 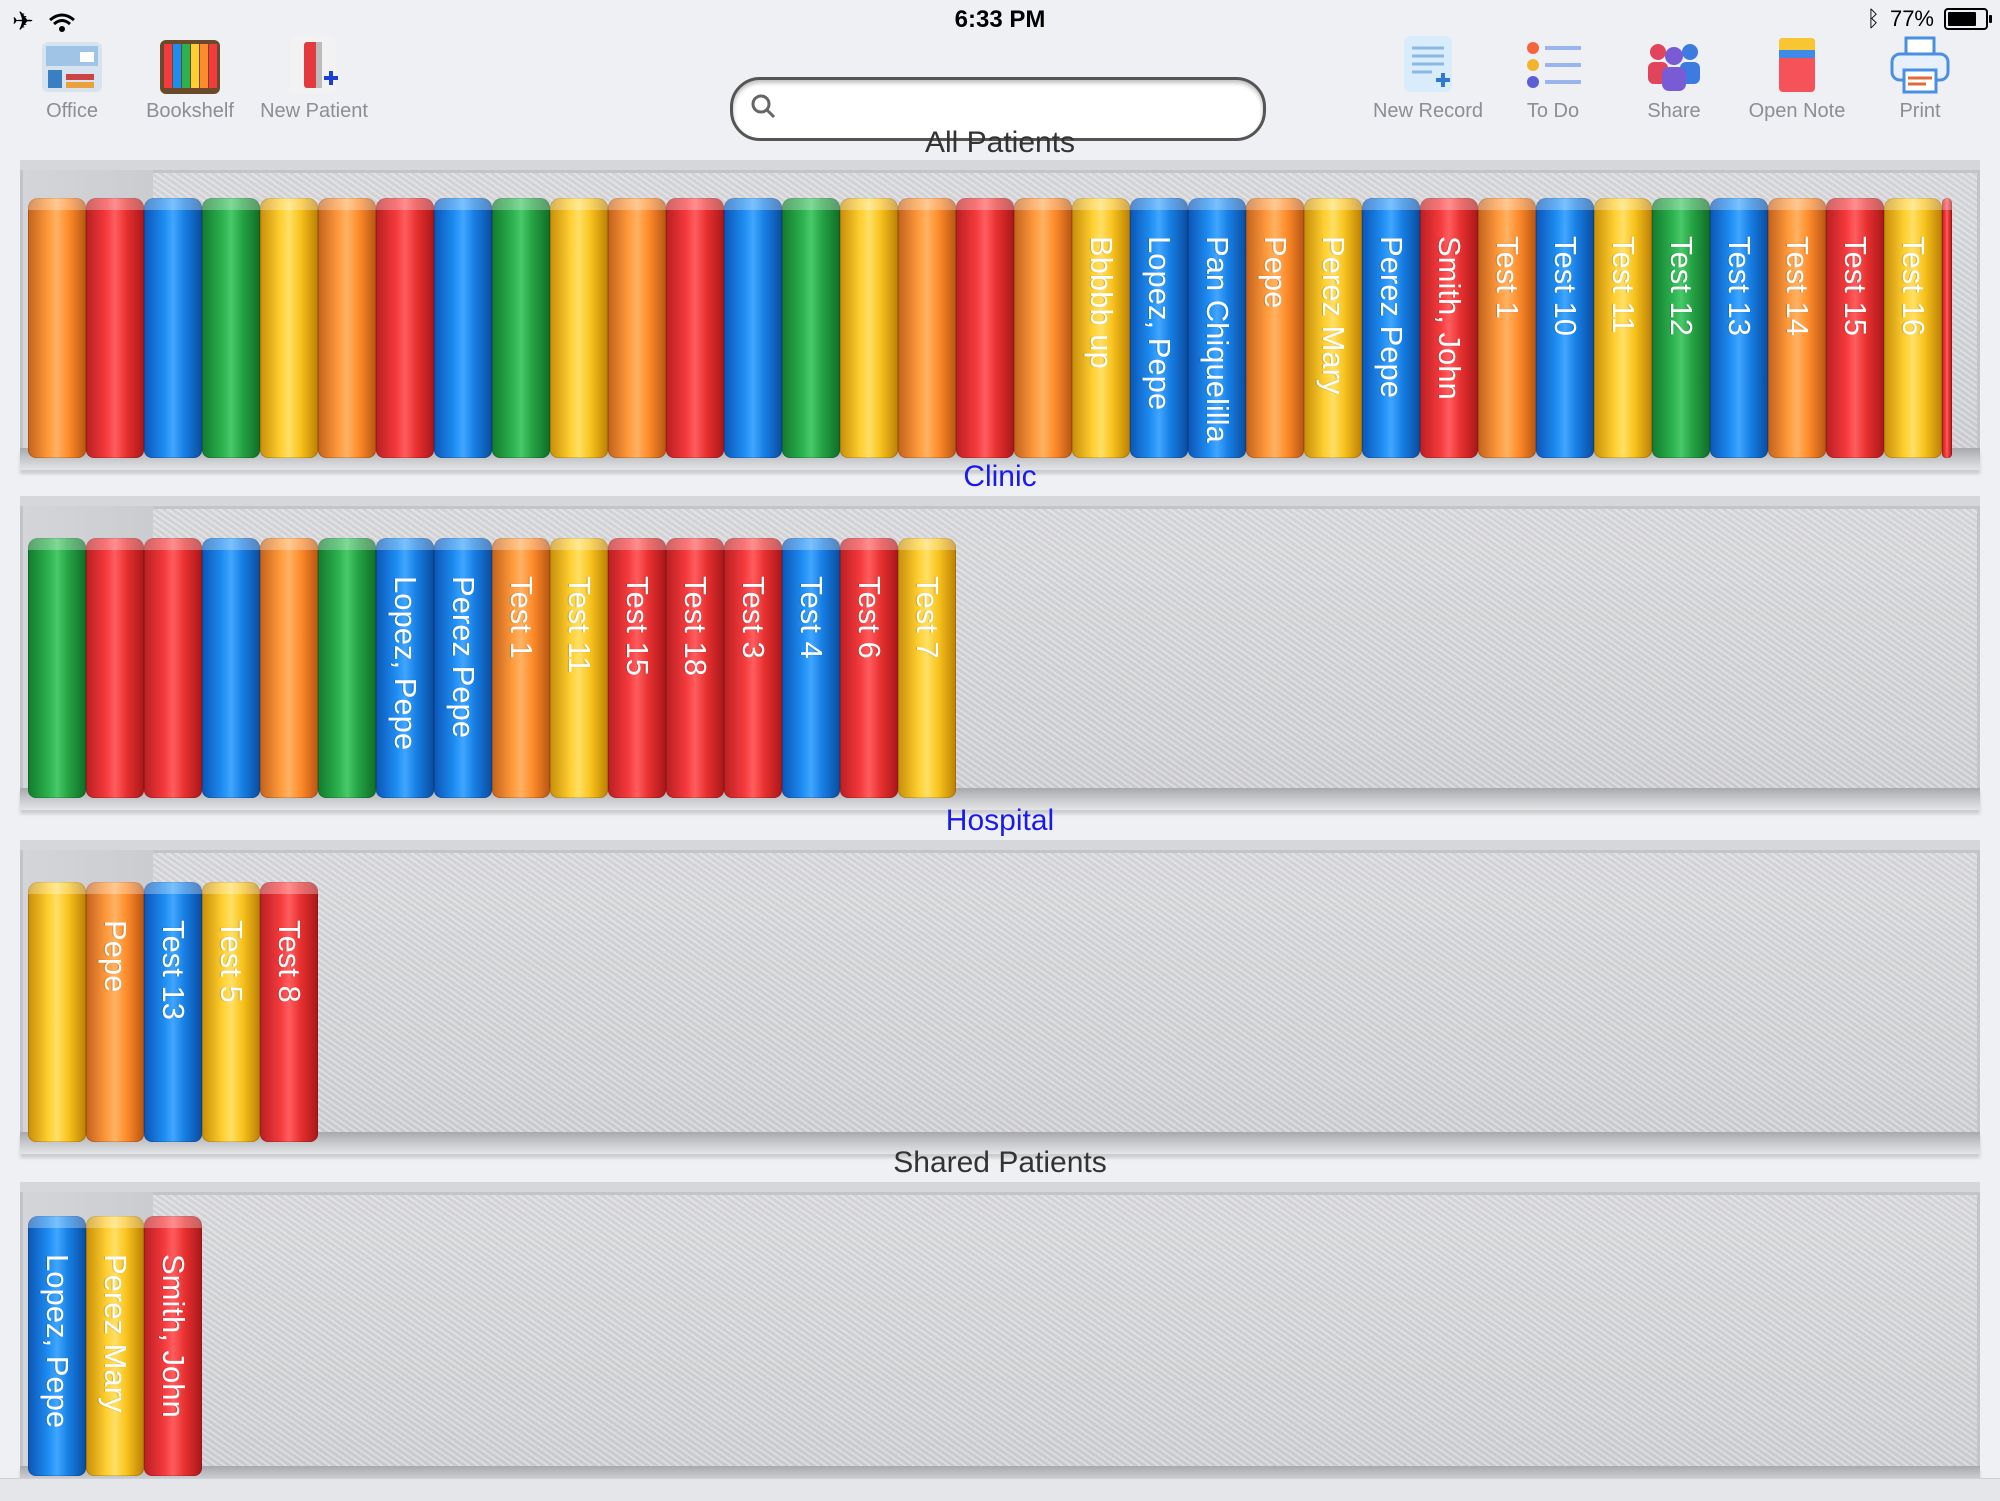 I want to click on new-record-button: New Record, so click(x=1428, y=78).